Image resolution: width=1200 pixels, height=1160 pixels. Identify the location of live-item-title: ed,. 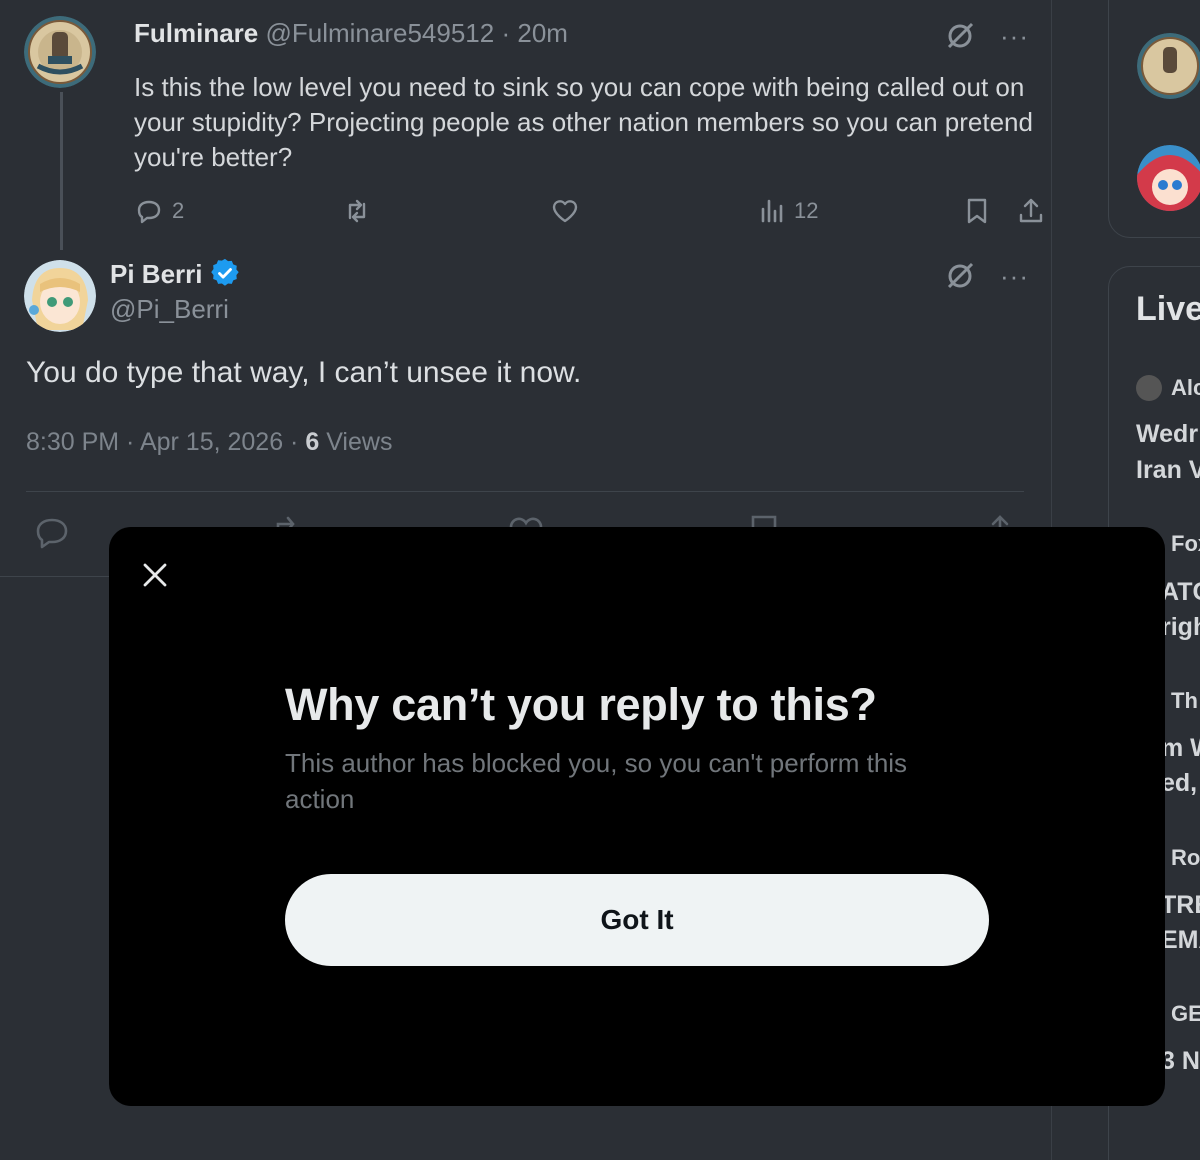
(1179, 783).